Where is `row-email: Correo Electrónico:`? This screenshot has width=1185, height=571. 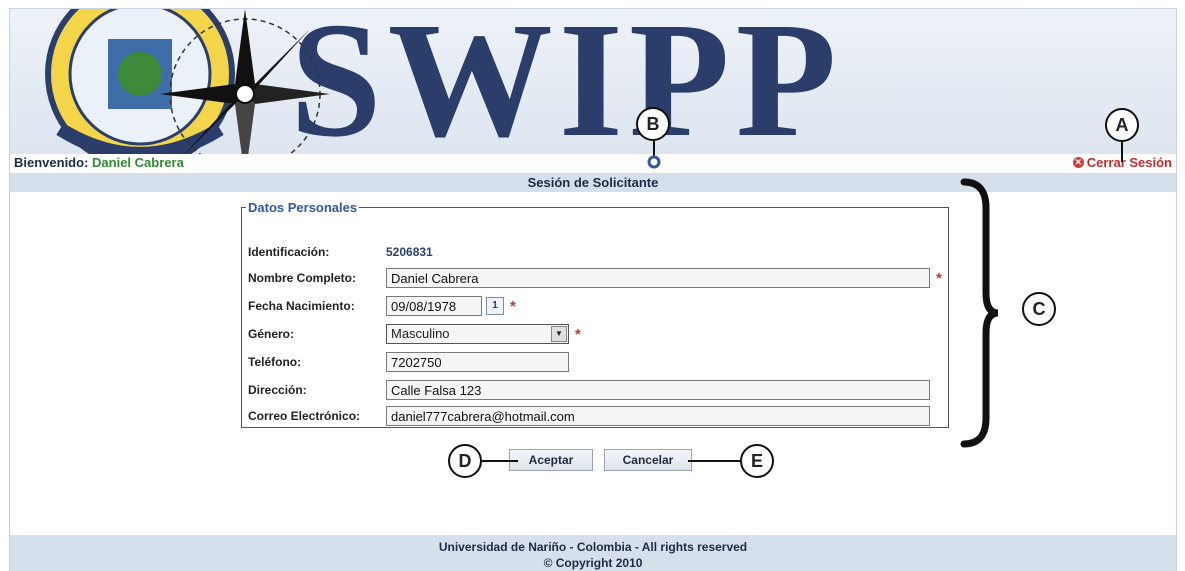 row-email: Correo Electrónico: is located at coordinates (589, 416).